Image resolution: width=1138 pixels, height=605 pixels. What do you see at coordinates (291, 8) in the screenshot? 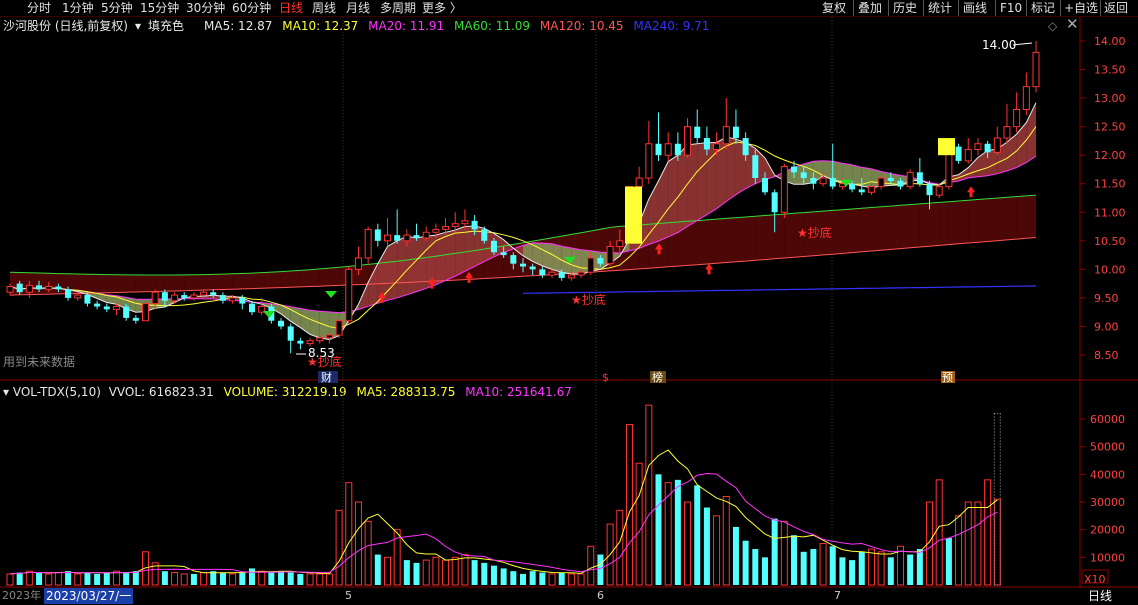
I see `tab-daily: 日线` at bounding box center [291, 8].